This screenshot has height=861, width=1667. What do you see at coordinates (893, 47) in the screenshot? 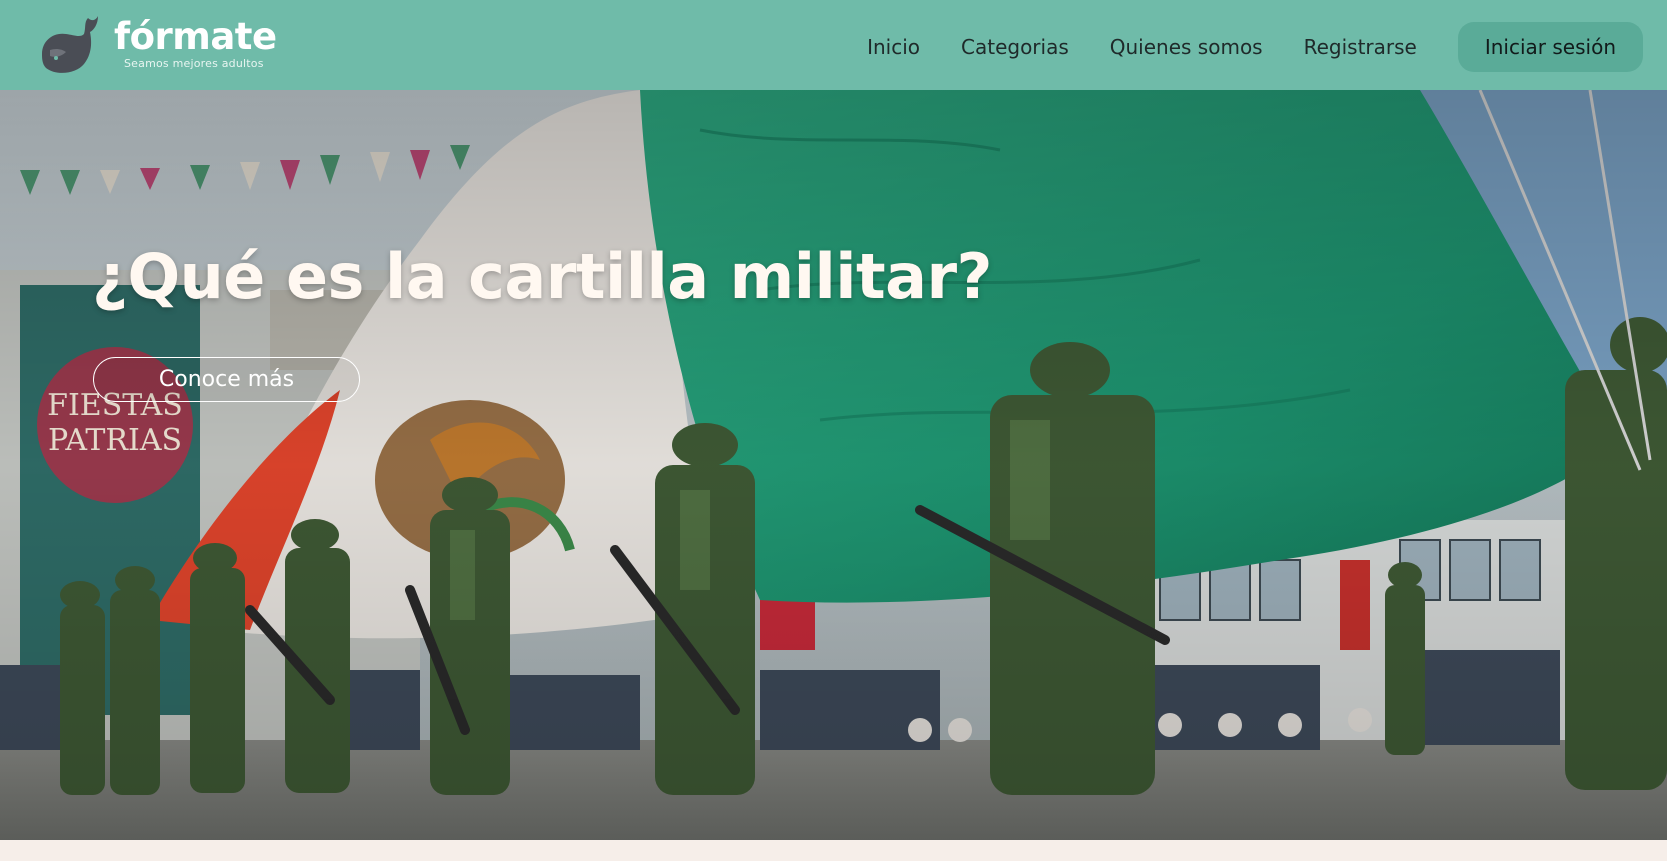
I see `nav-inicio: Inicio` at bounding box center [893, 47].